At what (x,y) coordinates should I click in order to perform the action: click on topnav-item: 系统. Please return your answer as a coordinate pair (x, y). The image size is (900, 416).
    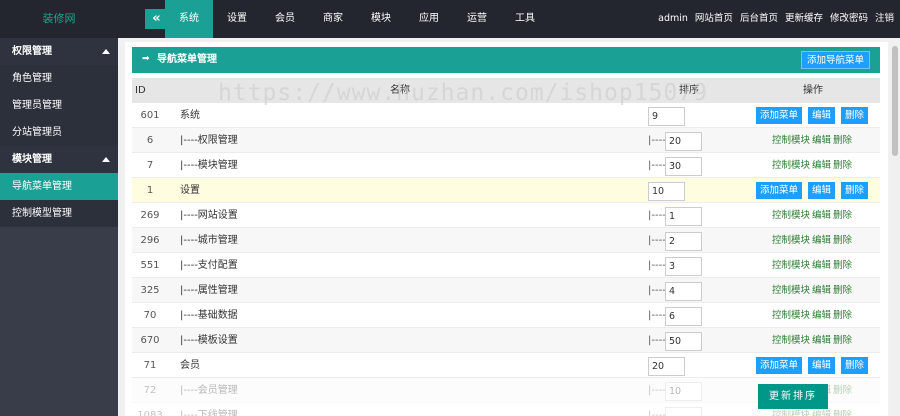
    Looking at the image, I should click on (189, 19).